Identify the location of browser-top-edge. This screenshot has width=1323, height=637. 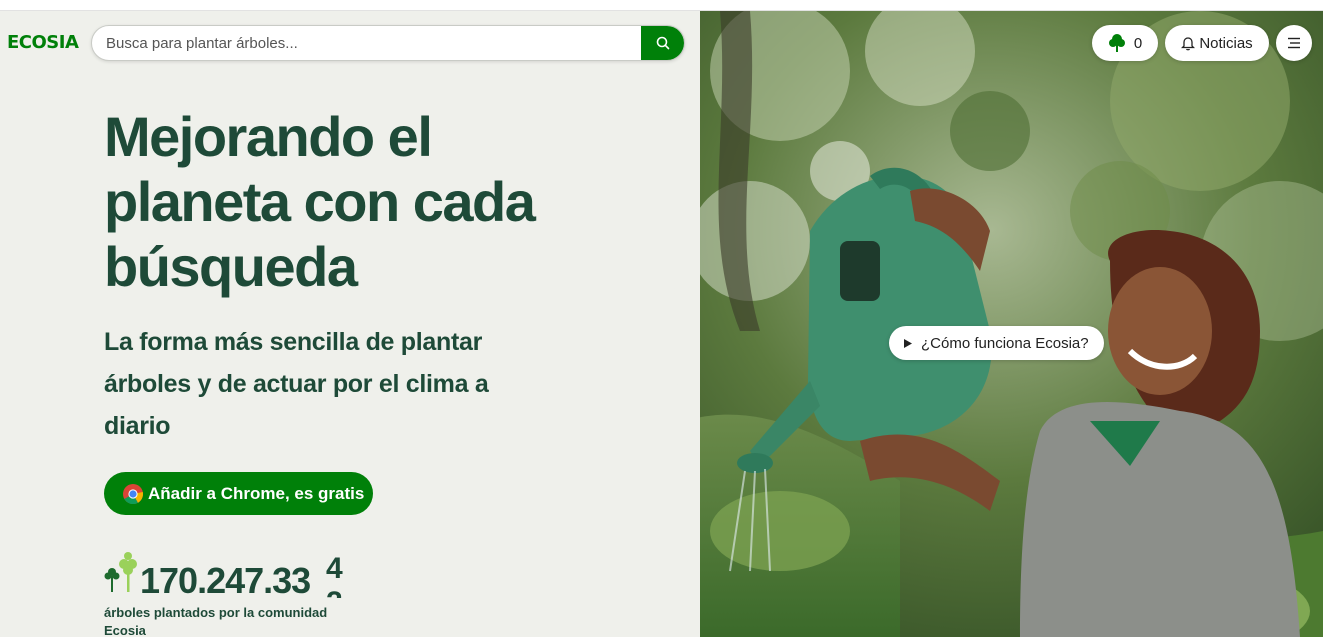
(661, 5).